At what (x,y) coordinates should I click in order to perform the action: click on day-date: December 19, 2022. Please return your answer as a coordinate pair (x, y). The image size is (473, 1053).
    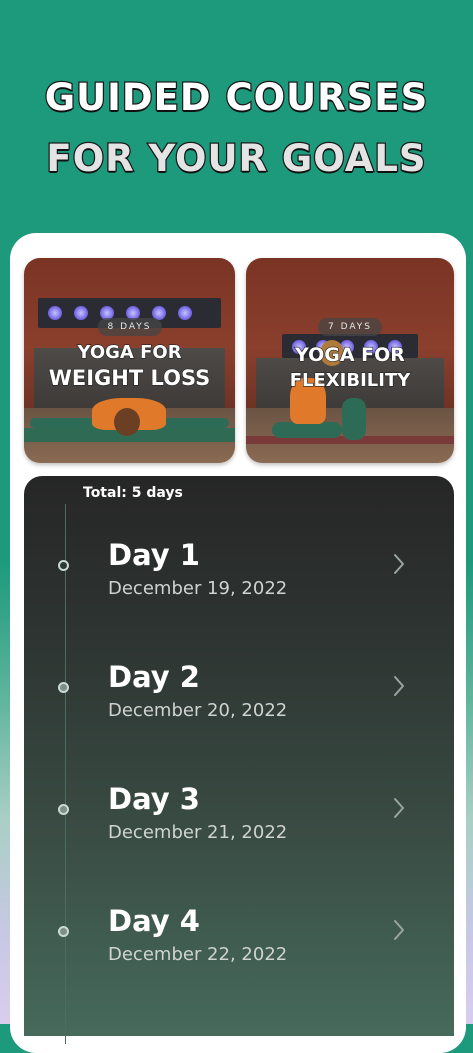
    Looking at the image, I should click on (198, 588).